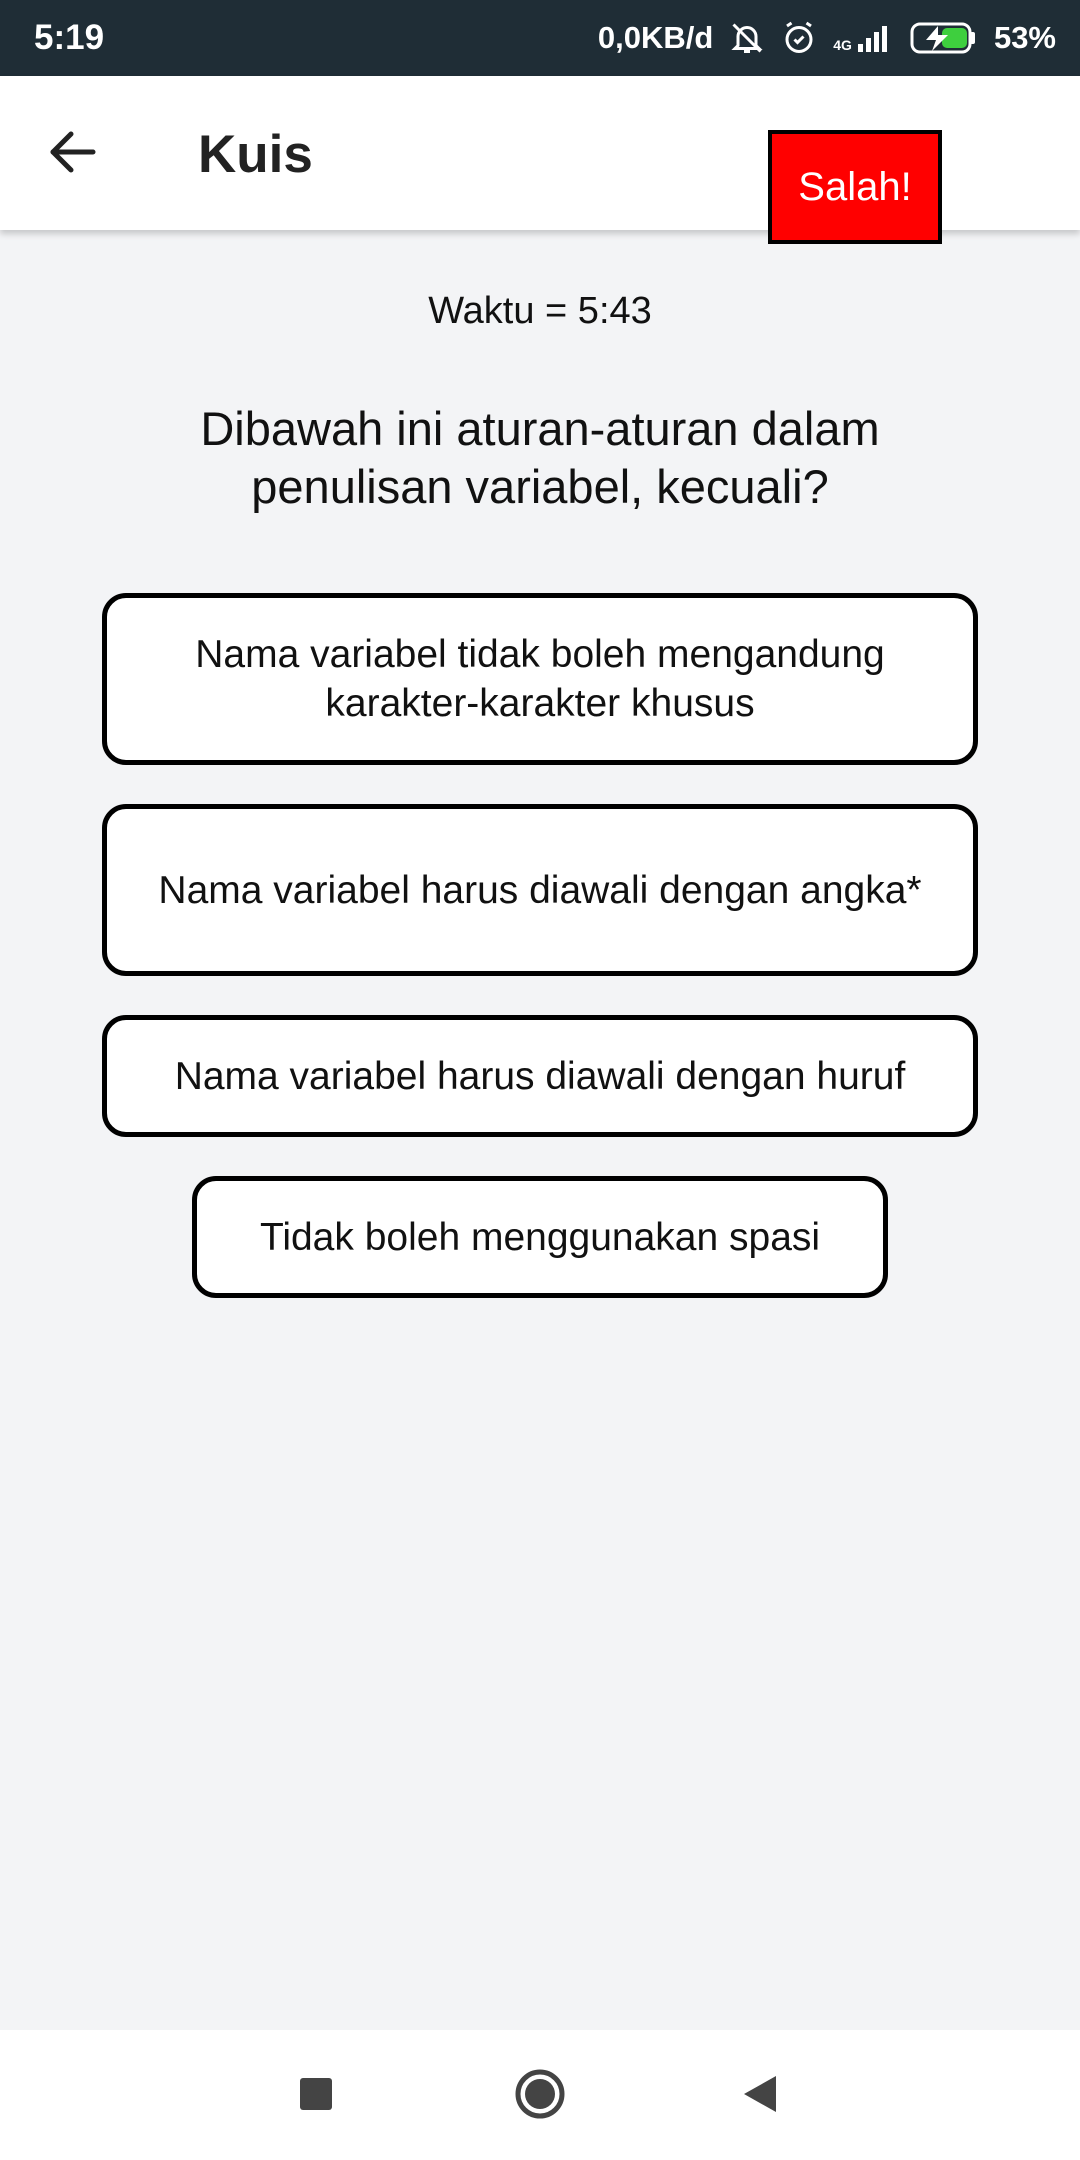  What do you see at coordinates (540, 311) in the screenshot?
I see `quiz-timer: Waktu = 5:43` at bounding box center [540, 311].